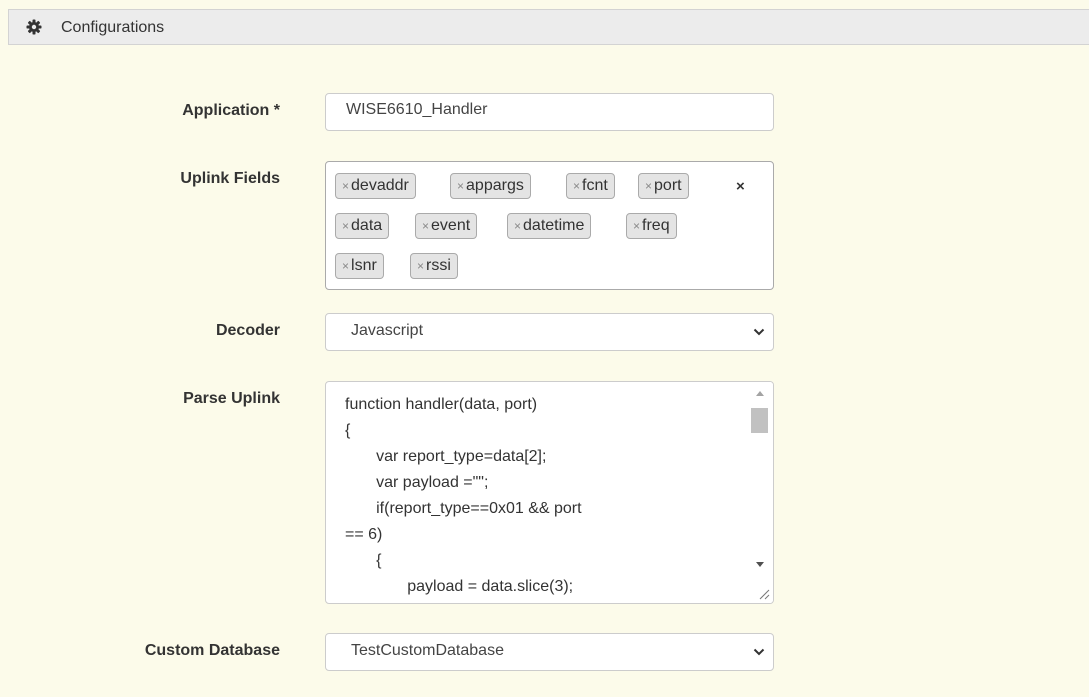  What do you see at coordinates (427, 650) in the screenshot?
I see `custom-database-value: TestCustomDatabase` at bounding box center [427, 650].